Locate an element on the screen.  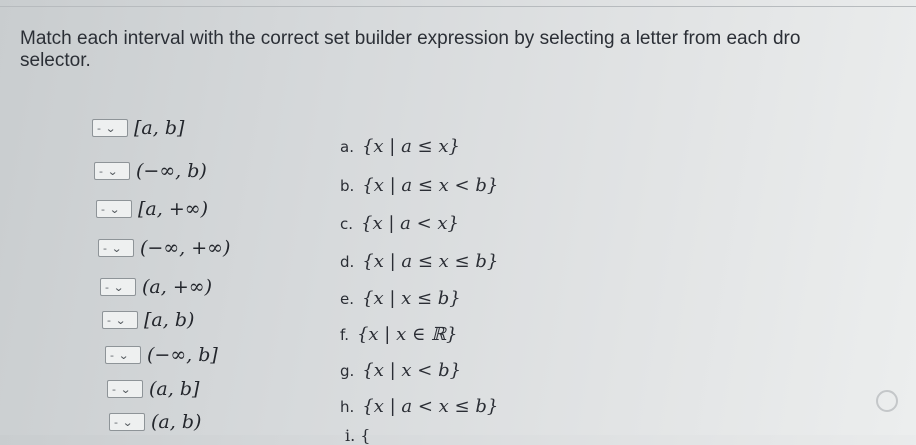
letter-dropdown-7: - ⌄ is located at coordinates (123, 355).